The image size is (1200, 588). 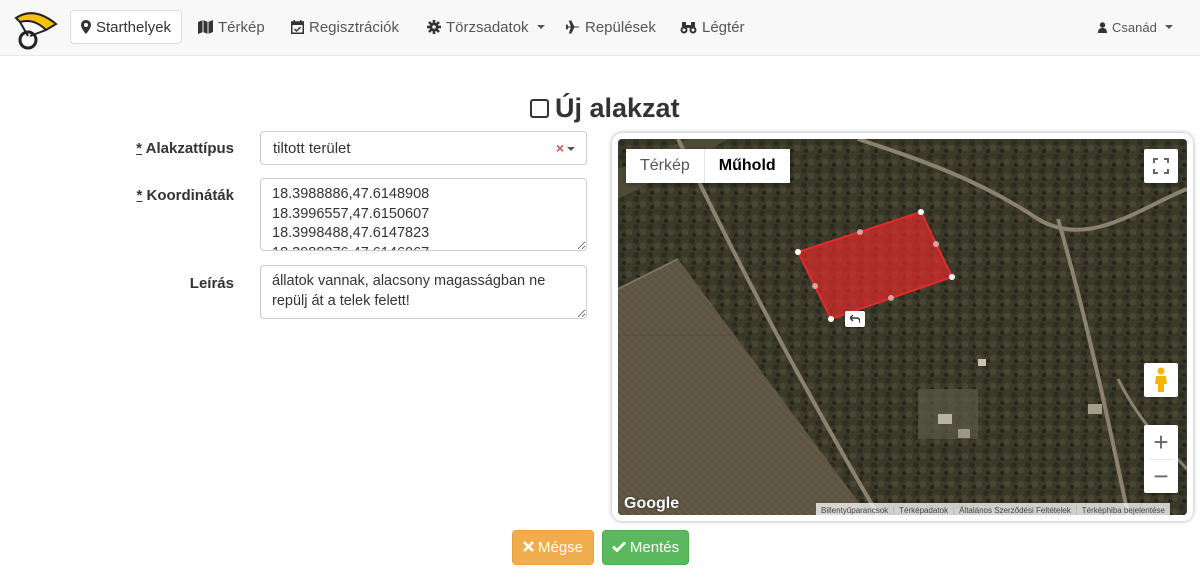 What do you see at coordinates (36, 28) in the screenshot?
I see `brand-logo` at bounding box center [36, 28].